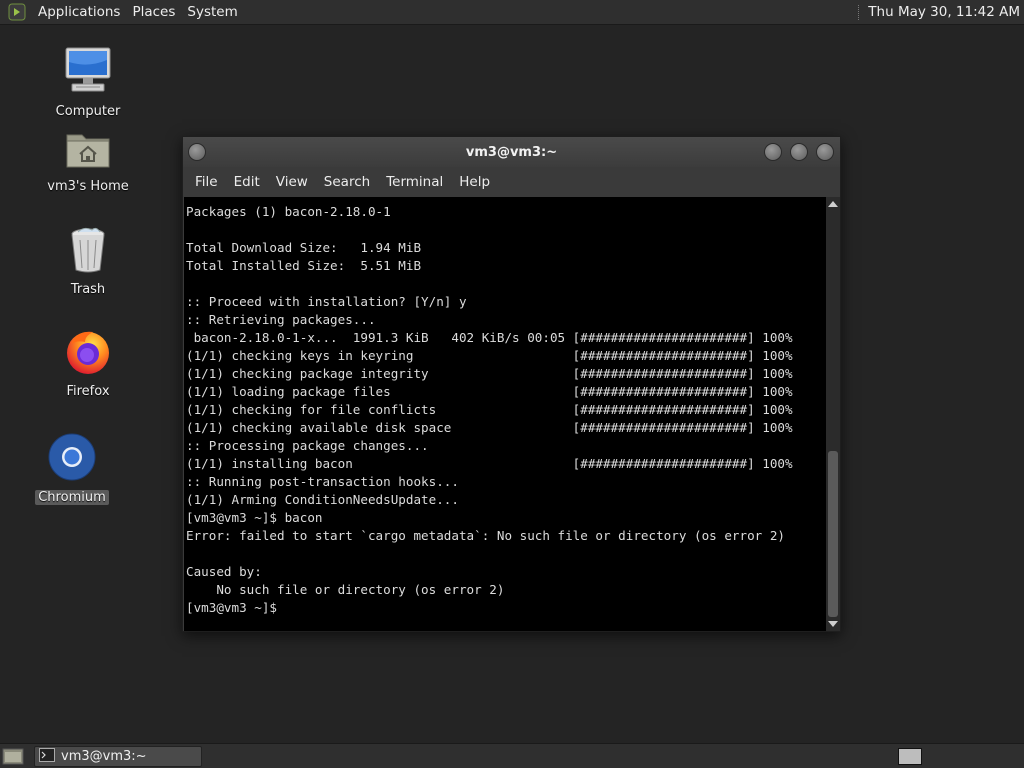 The width and height of the screenshot is (1024, 768). Describe the element at coordinates (72, 459) in the screenshot. I see `chromium-icon` at that location.